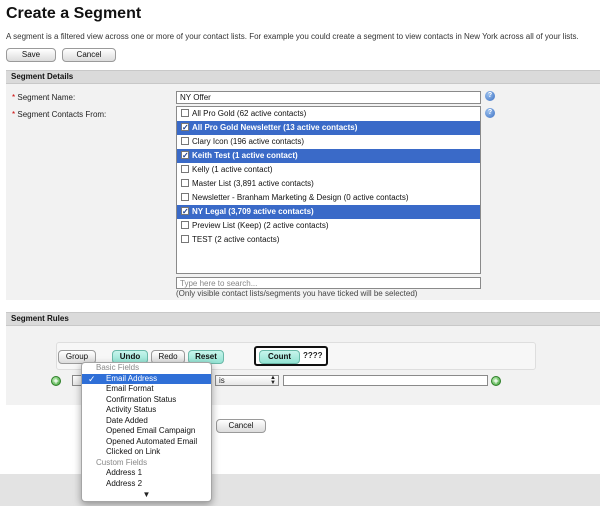  What do you see at coordinates (74, 13) in the screenshot?
I see `page-title: Create a Segment` at bounding box center [74, 13].